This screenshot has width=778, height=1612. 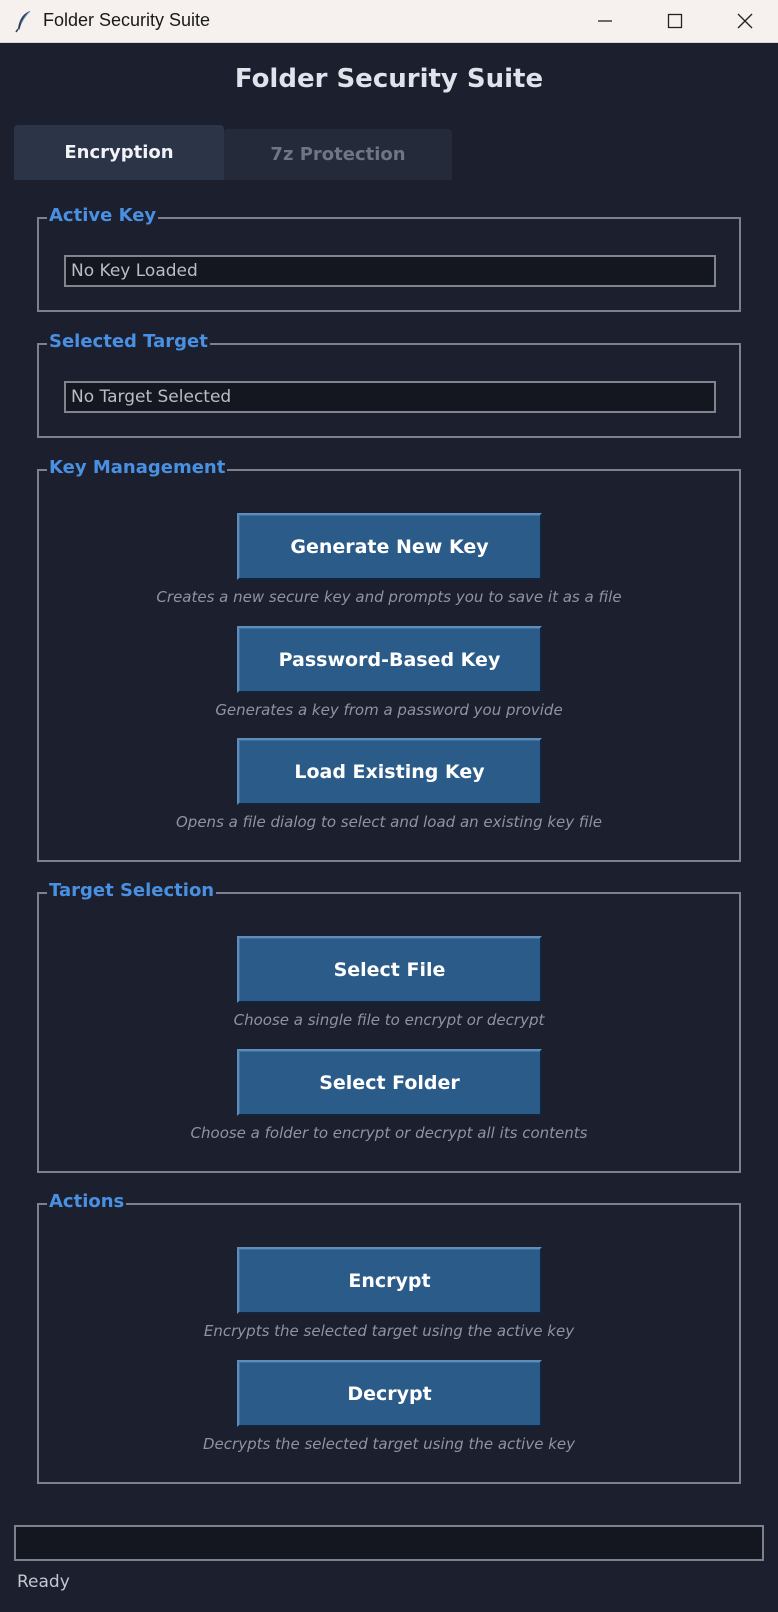 I want to click on tab-encryption: Encryption, so click(x=119, y=152).